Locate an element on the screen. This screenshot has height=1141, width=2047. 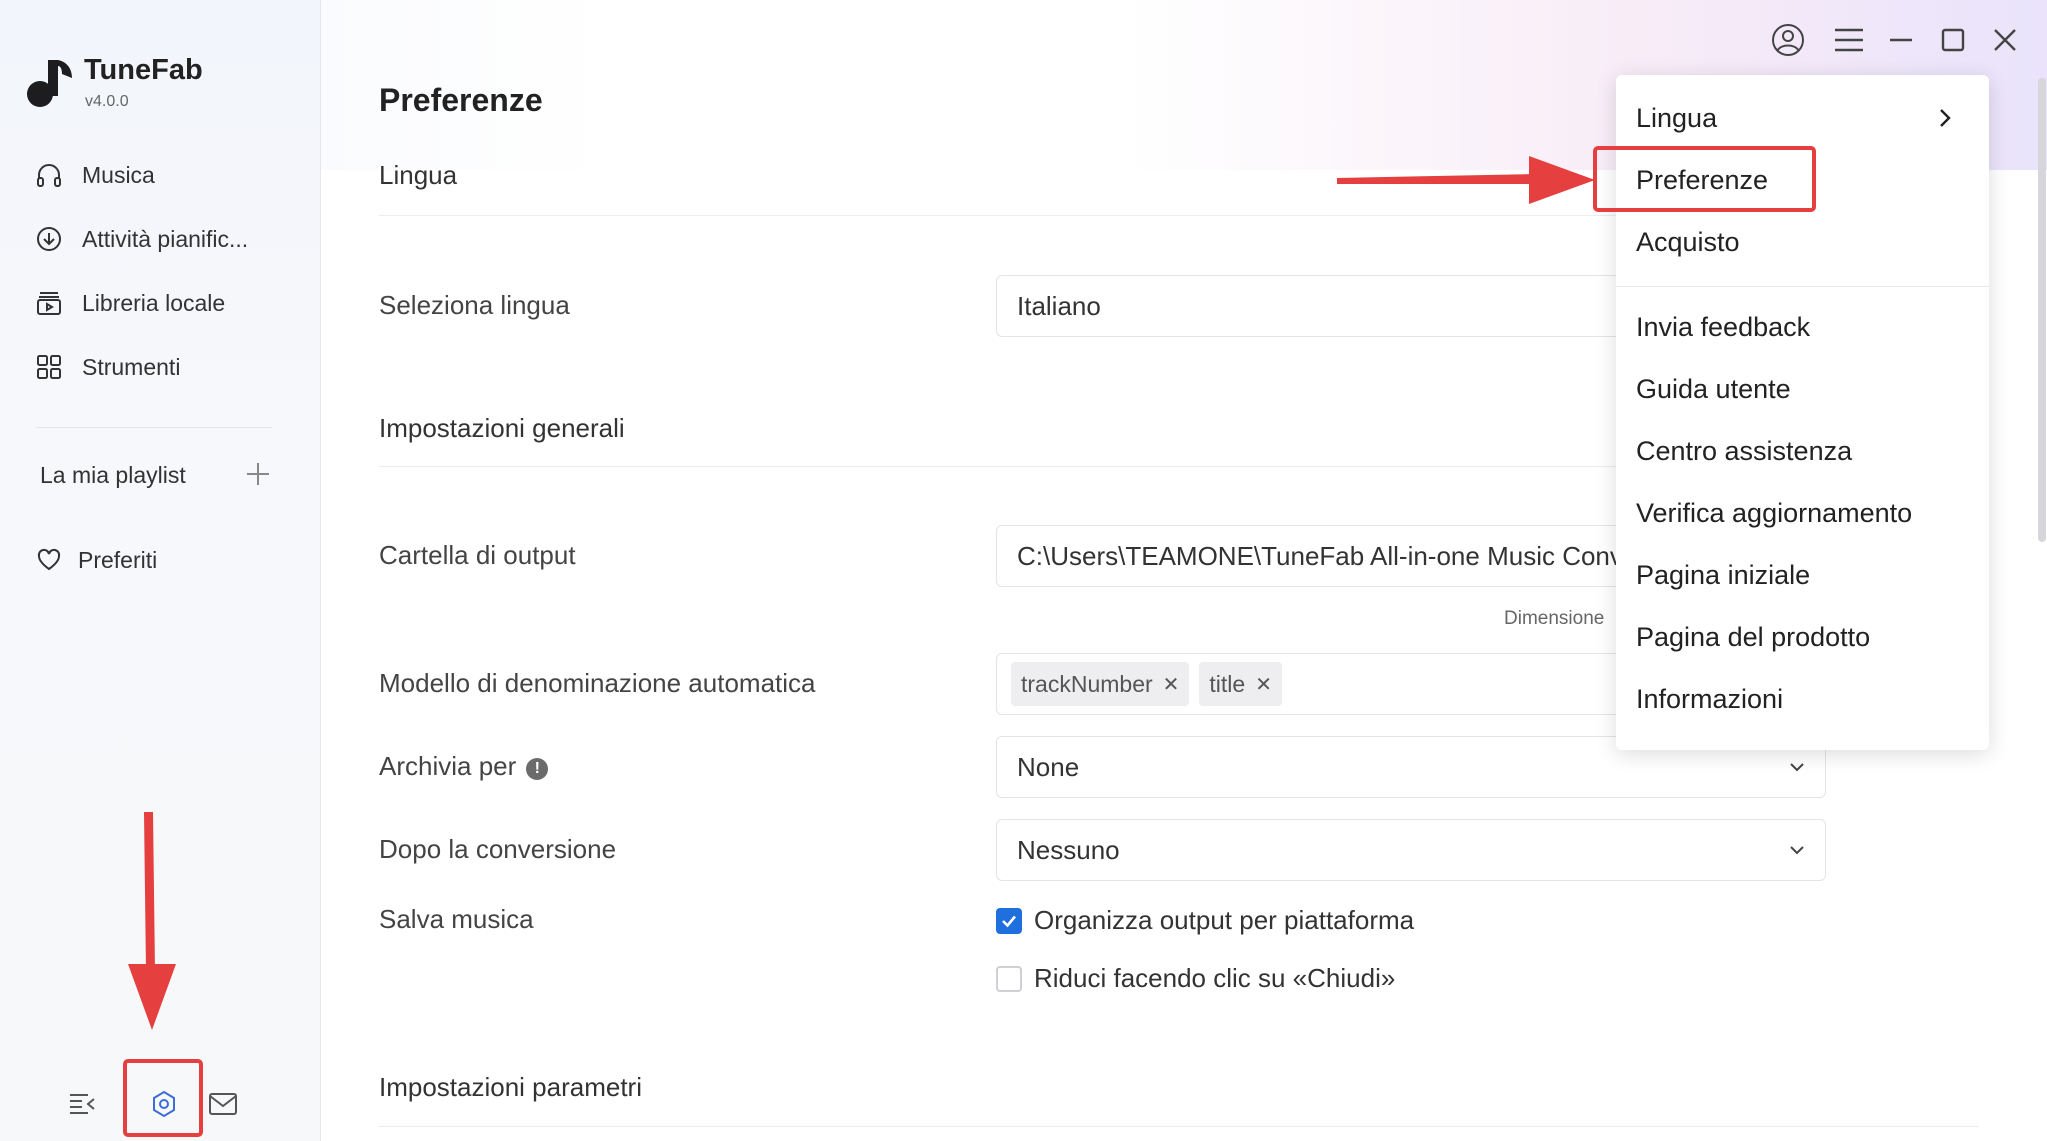
info-icon: ! is located at coordinates (537, 769).